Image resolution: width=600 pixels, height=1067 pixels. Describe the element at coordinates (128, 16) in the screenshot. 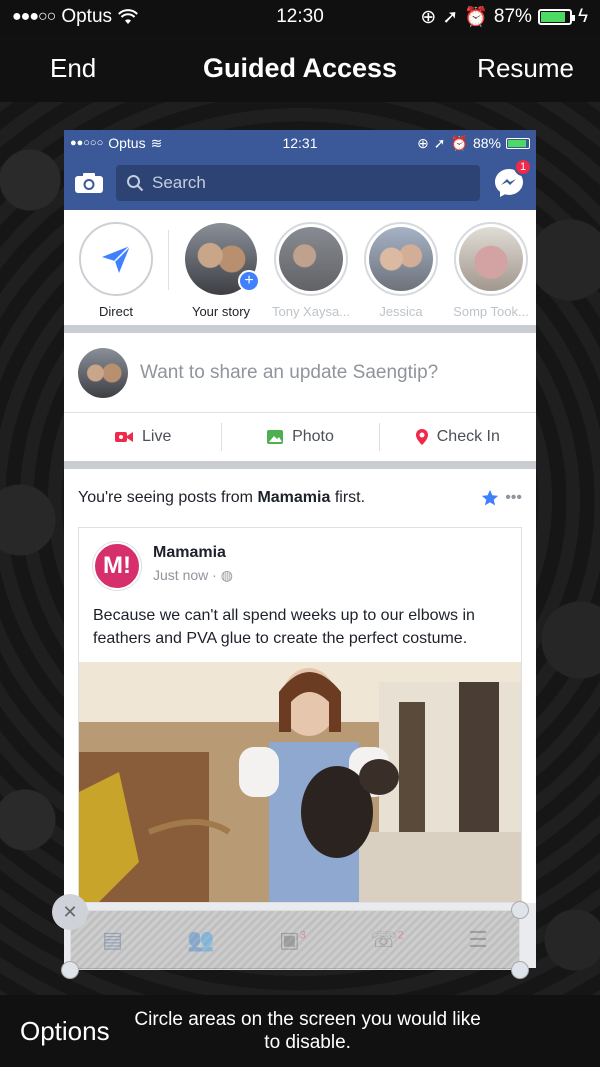

I see `wifi-icon` at that location.